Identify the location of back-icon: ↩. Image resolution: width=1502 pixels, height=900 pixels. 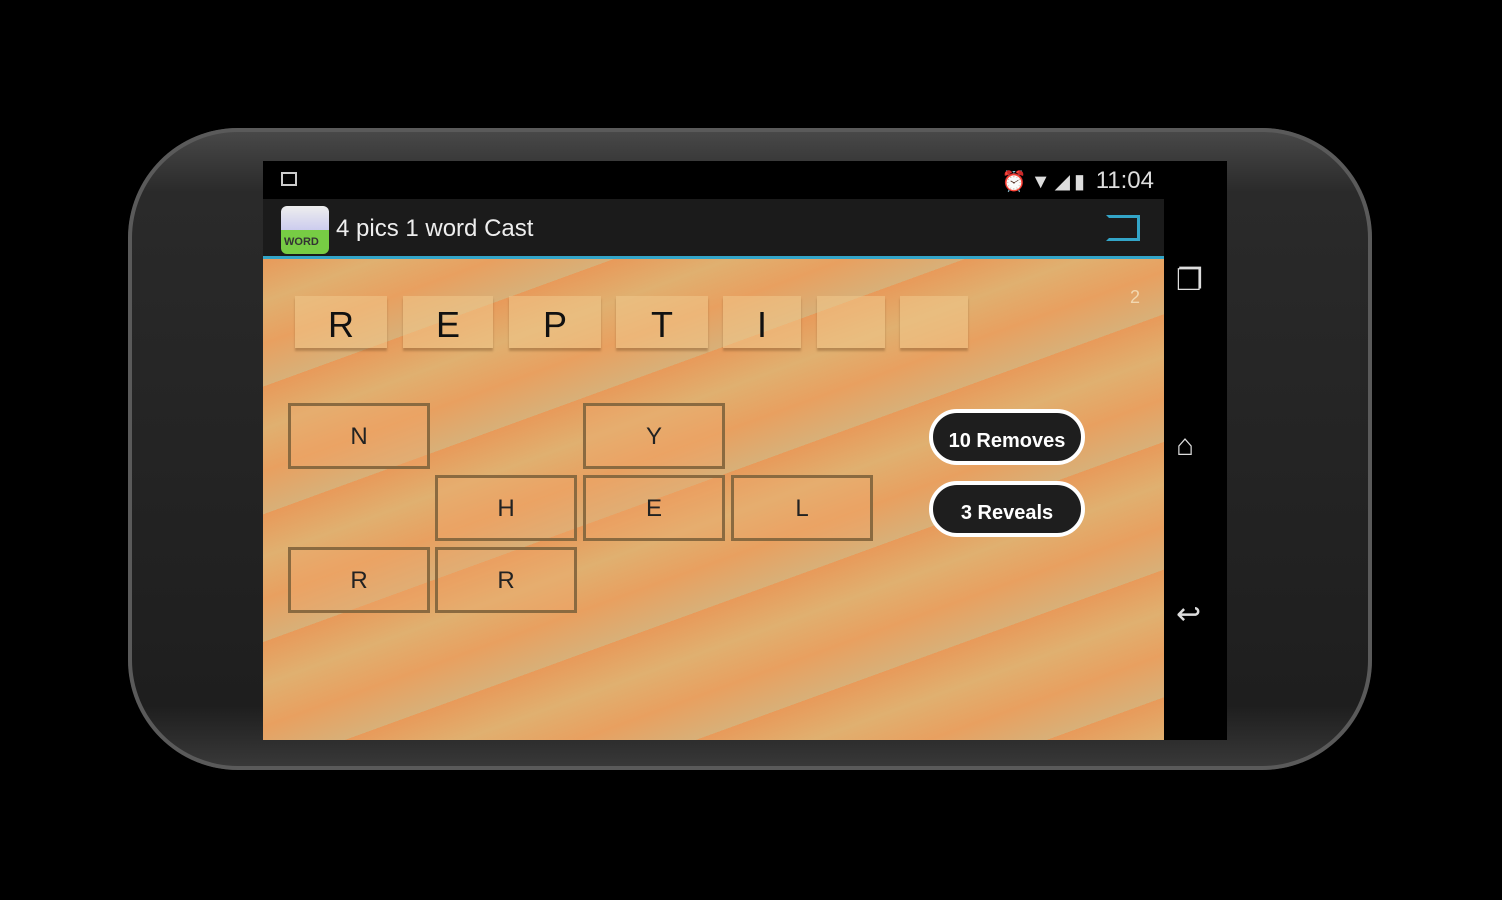
(1188, 614).